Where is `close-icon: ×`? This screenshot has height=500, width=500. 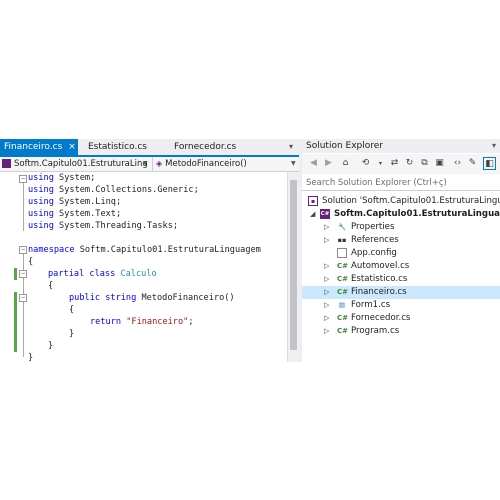 close-icon: × is located at coordinates (72, 147).